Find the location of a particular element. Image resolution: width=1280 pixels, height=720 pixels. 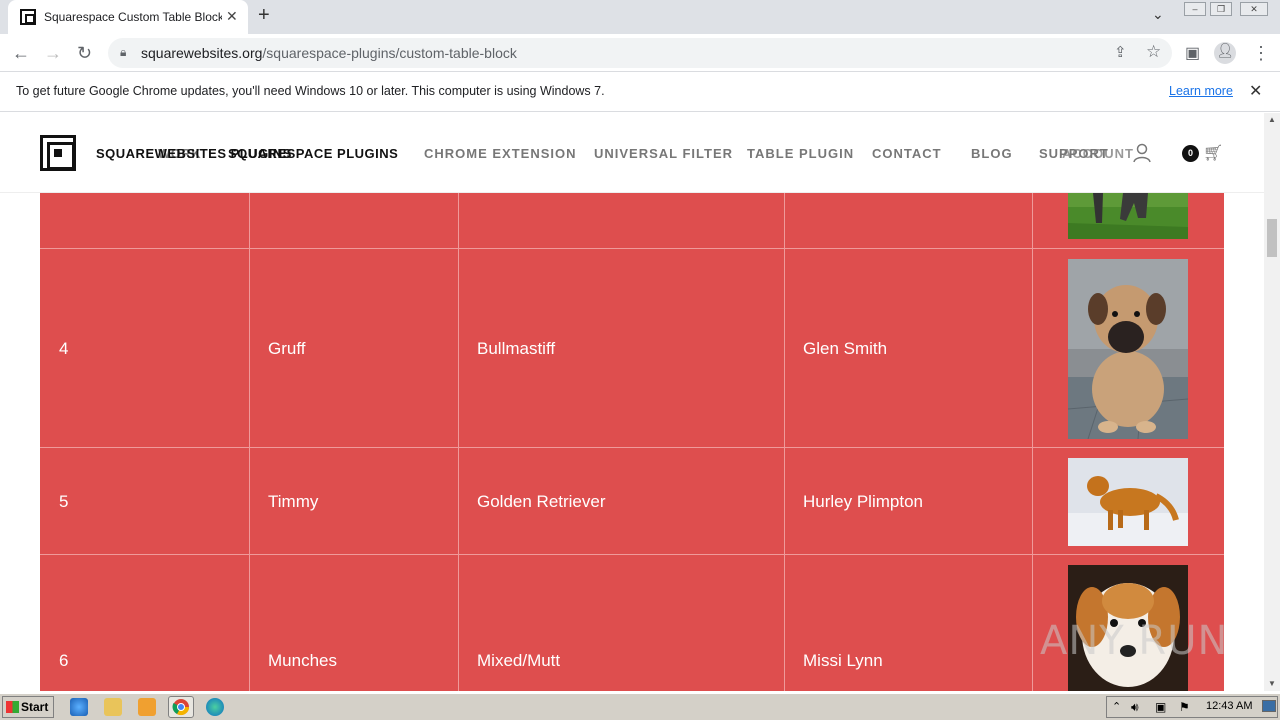

site-favicon-icon is located at coordinates (28, 17).